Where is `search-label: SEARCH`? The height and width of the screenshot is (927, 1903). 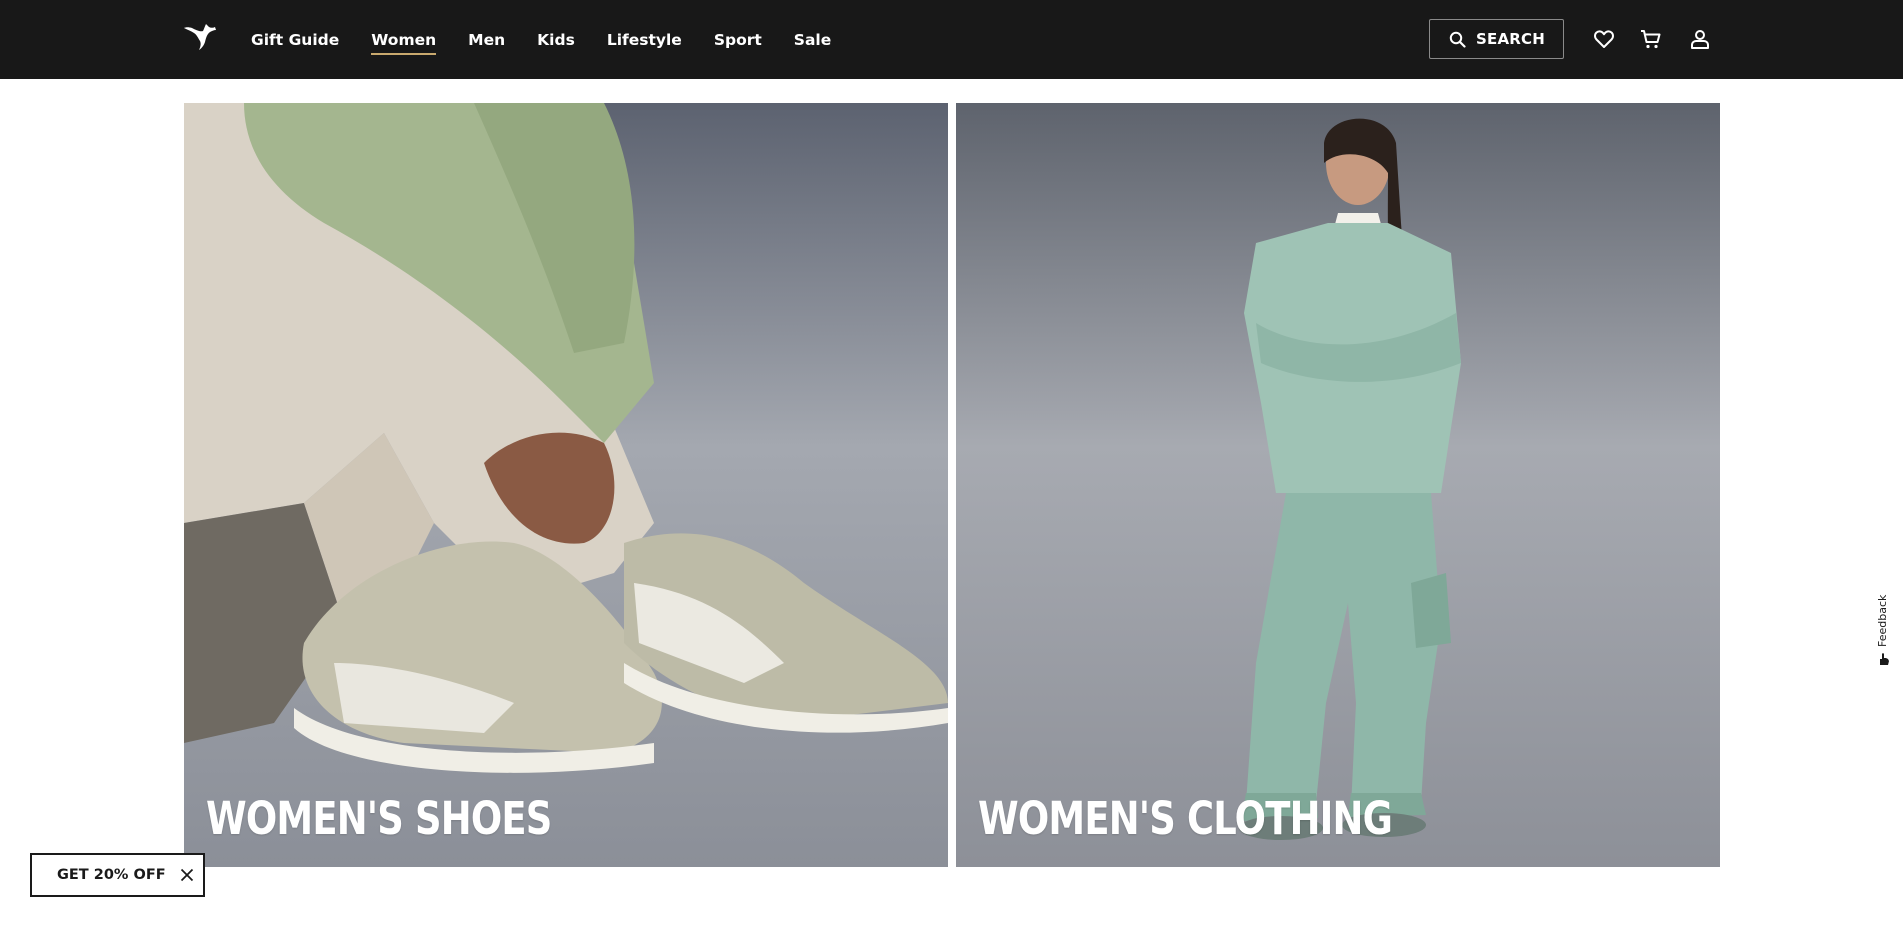 search-label: SEARCH is located at coordinates (1510, 39).